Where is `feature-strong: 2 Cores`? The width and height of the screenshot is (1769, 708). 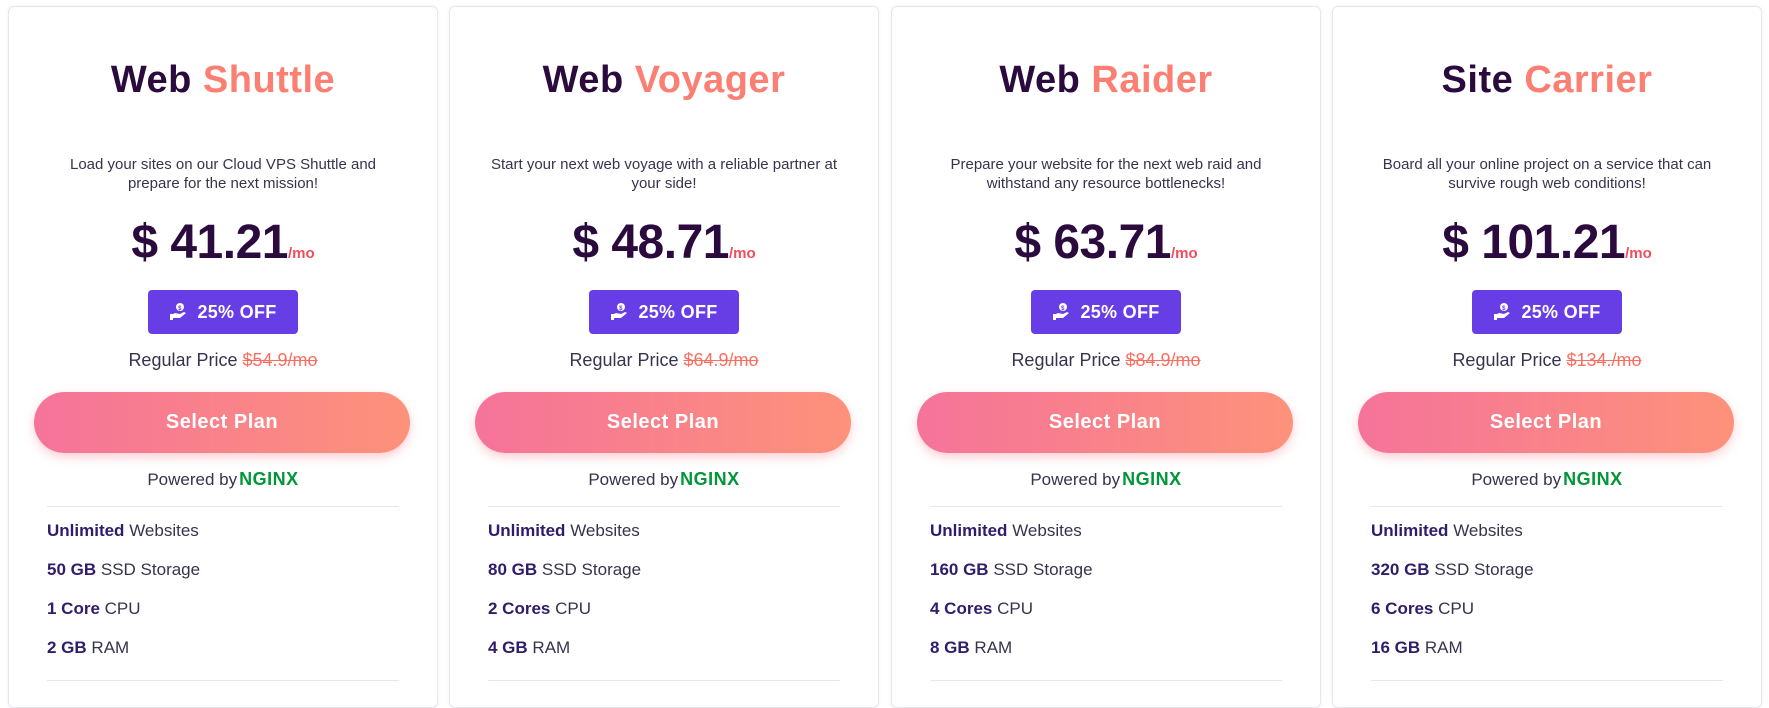 feature-strong: 2 Cores is located at coordinates (519, 608).